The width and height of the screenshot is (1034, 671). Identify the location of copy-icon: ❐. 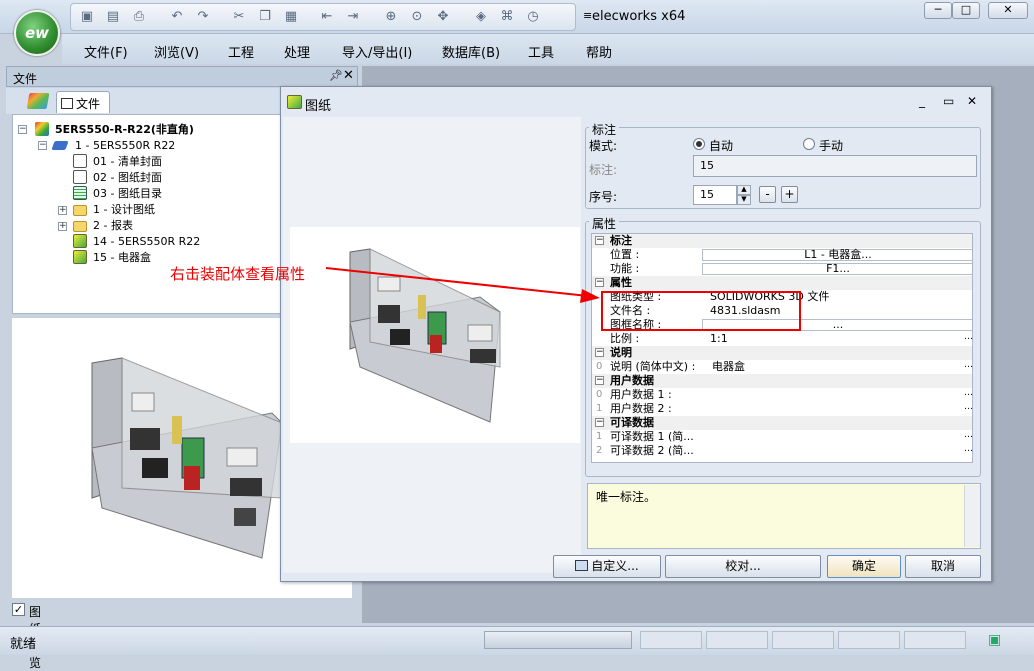
(265, 17).